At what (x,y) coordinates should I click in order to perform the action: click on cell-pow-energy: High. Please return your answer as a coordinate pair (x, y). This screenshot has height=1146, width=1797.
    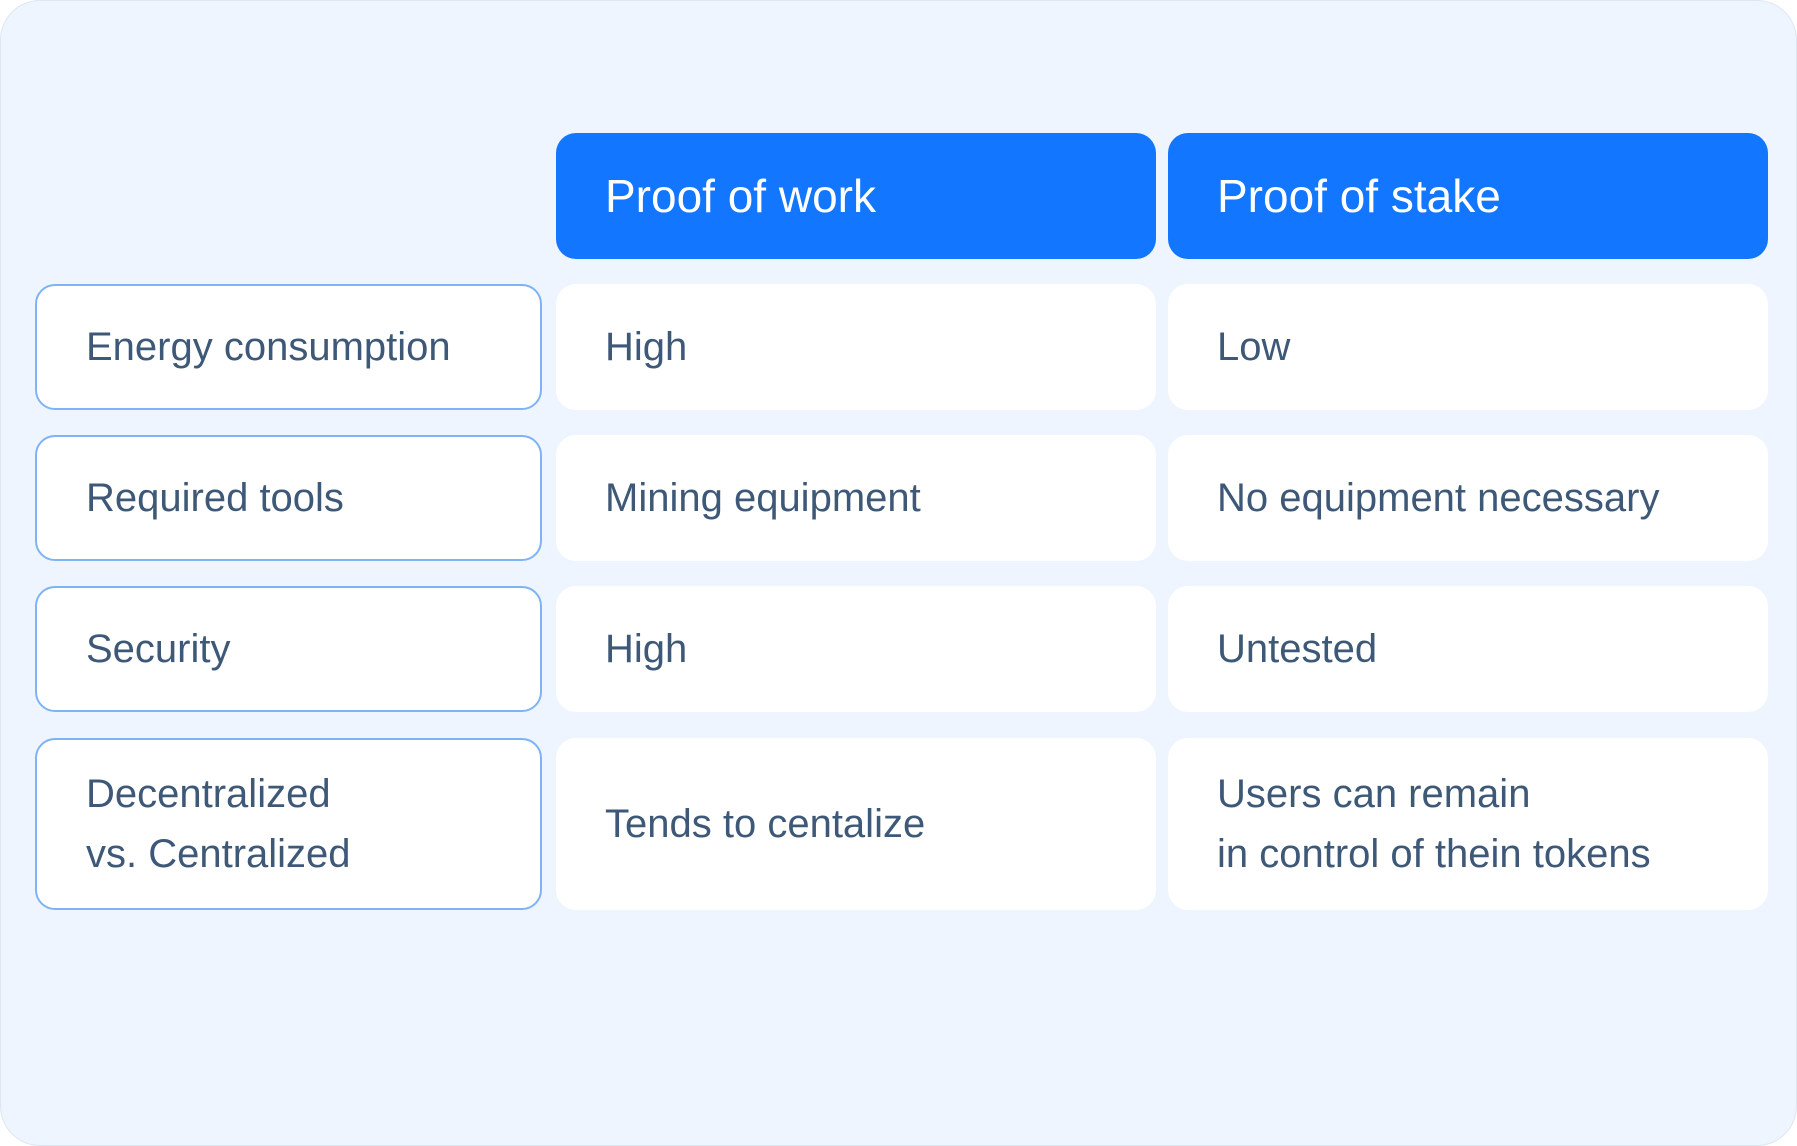
    Looking at the image, I should click on (856, 347).